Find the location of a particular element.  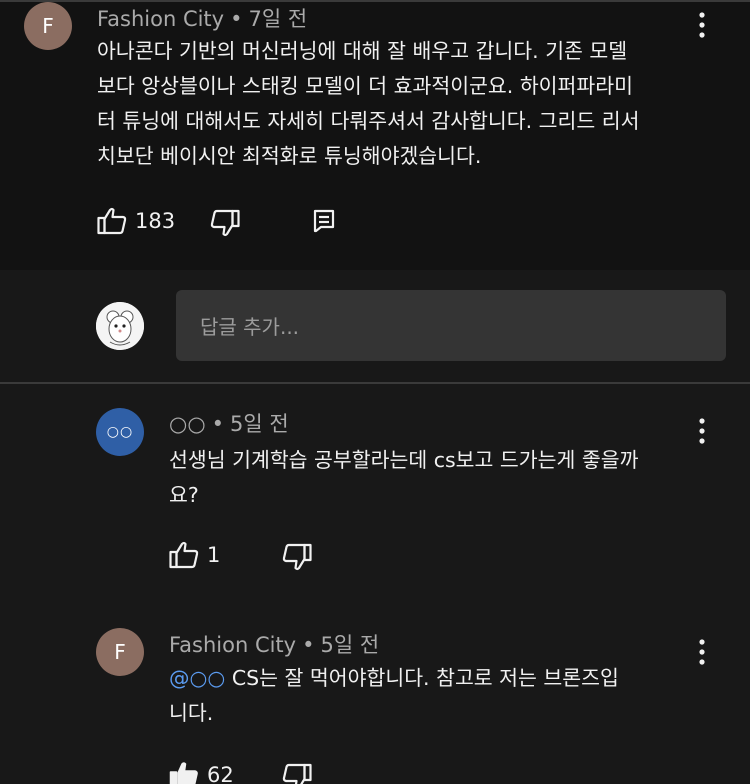

user-avatar is located at coordinates (120, 326).